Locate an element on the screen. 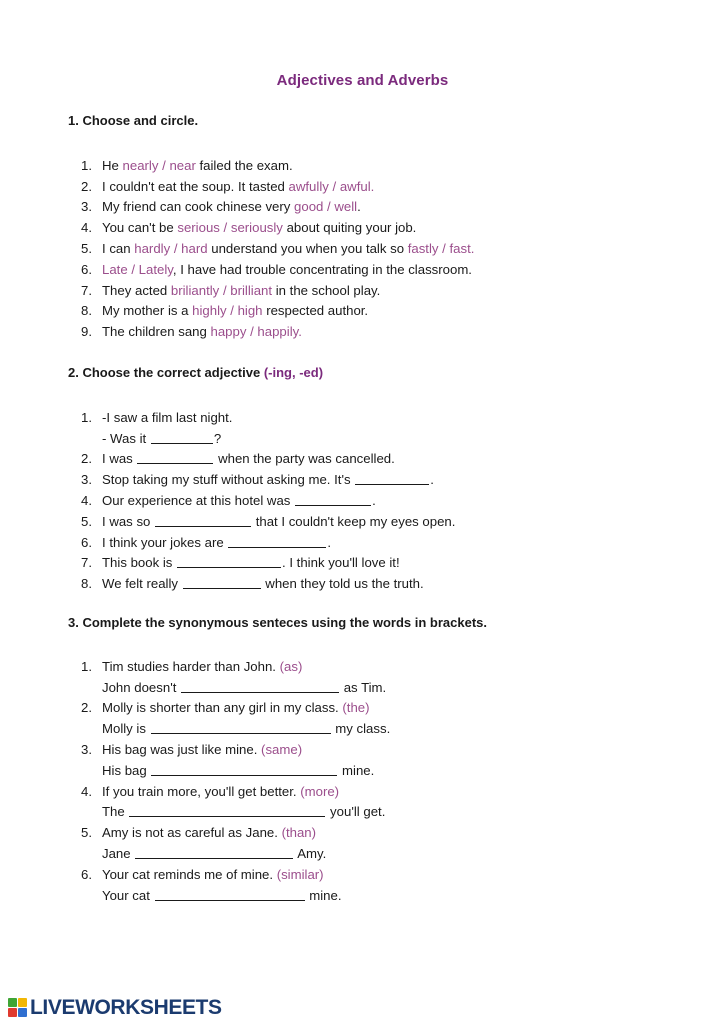  sentence-text: failed the exam. is located at coordinates (244, 165).